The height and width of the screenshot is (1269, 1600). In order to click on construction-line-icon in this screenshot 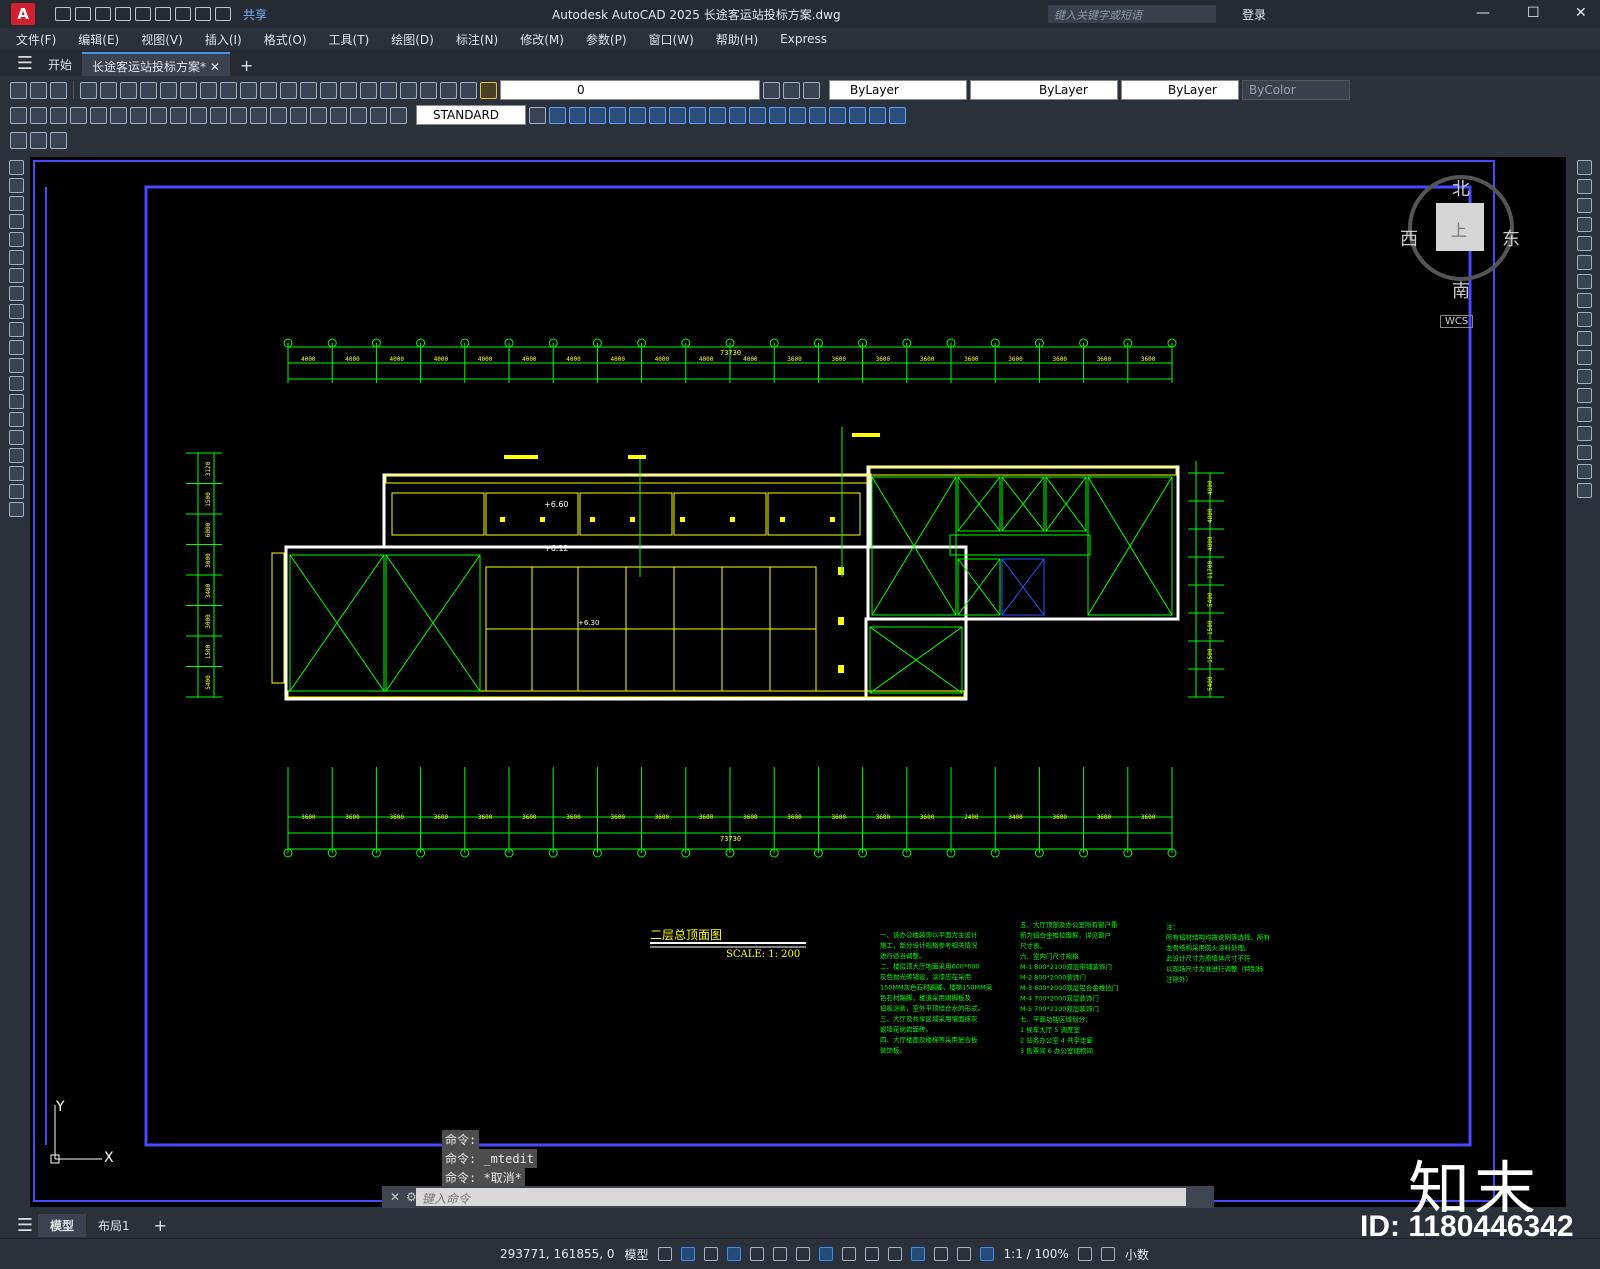, I will do `click(16, 185)`.